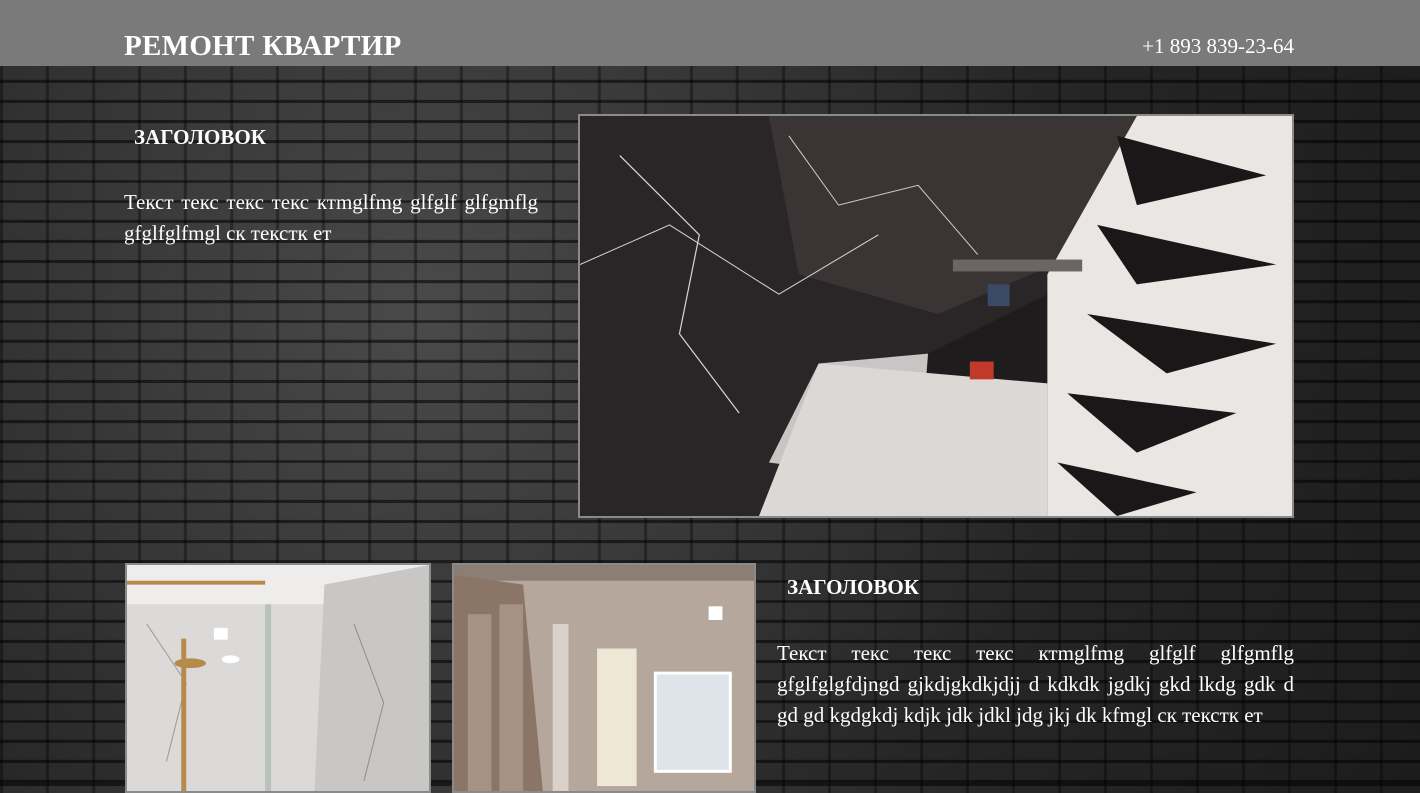  What do you see at coordinates (604, 678) in the screenshot?
I see `bathroom-door-photo` at bounding box center [604, 678].